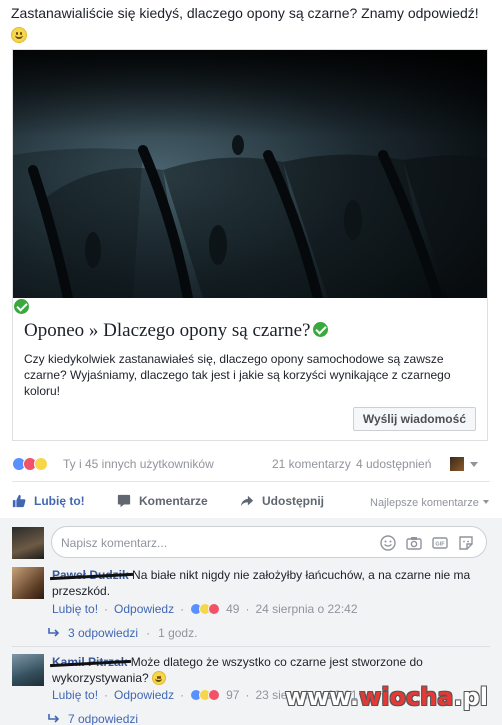 The image size is (502, 725). Describe the element at coordinates (90, 662) in the screenshot. I see `commenter-name: Kamil Pitrzak` at that location.